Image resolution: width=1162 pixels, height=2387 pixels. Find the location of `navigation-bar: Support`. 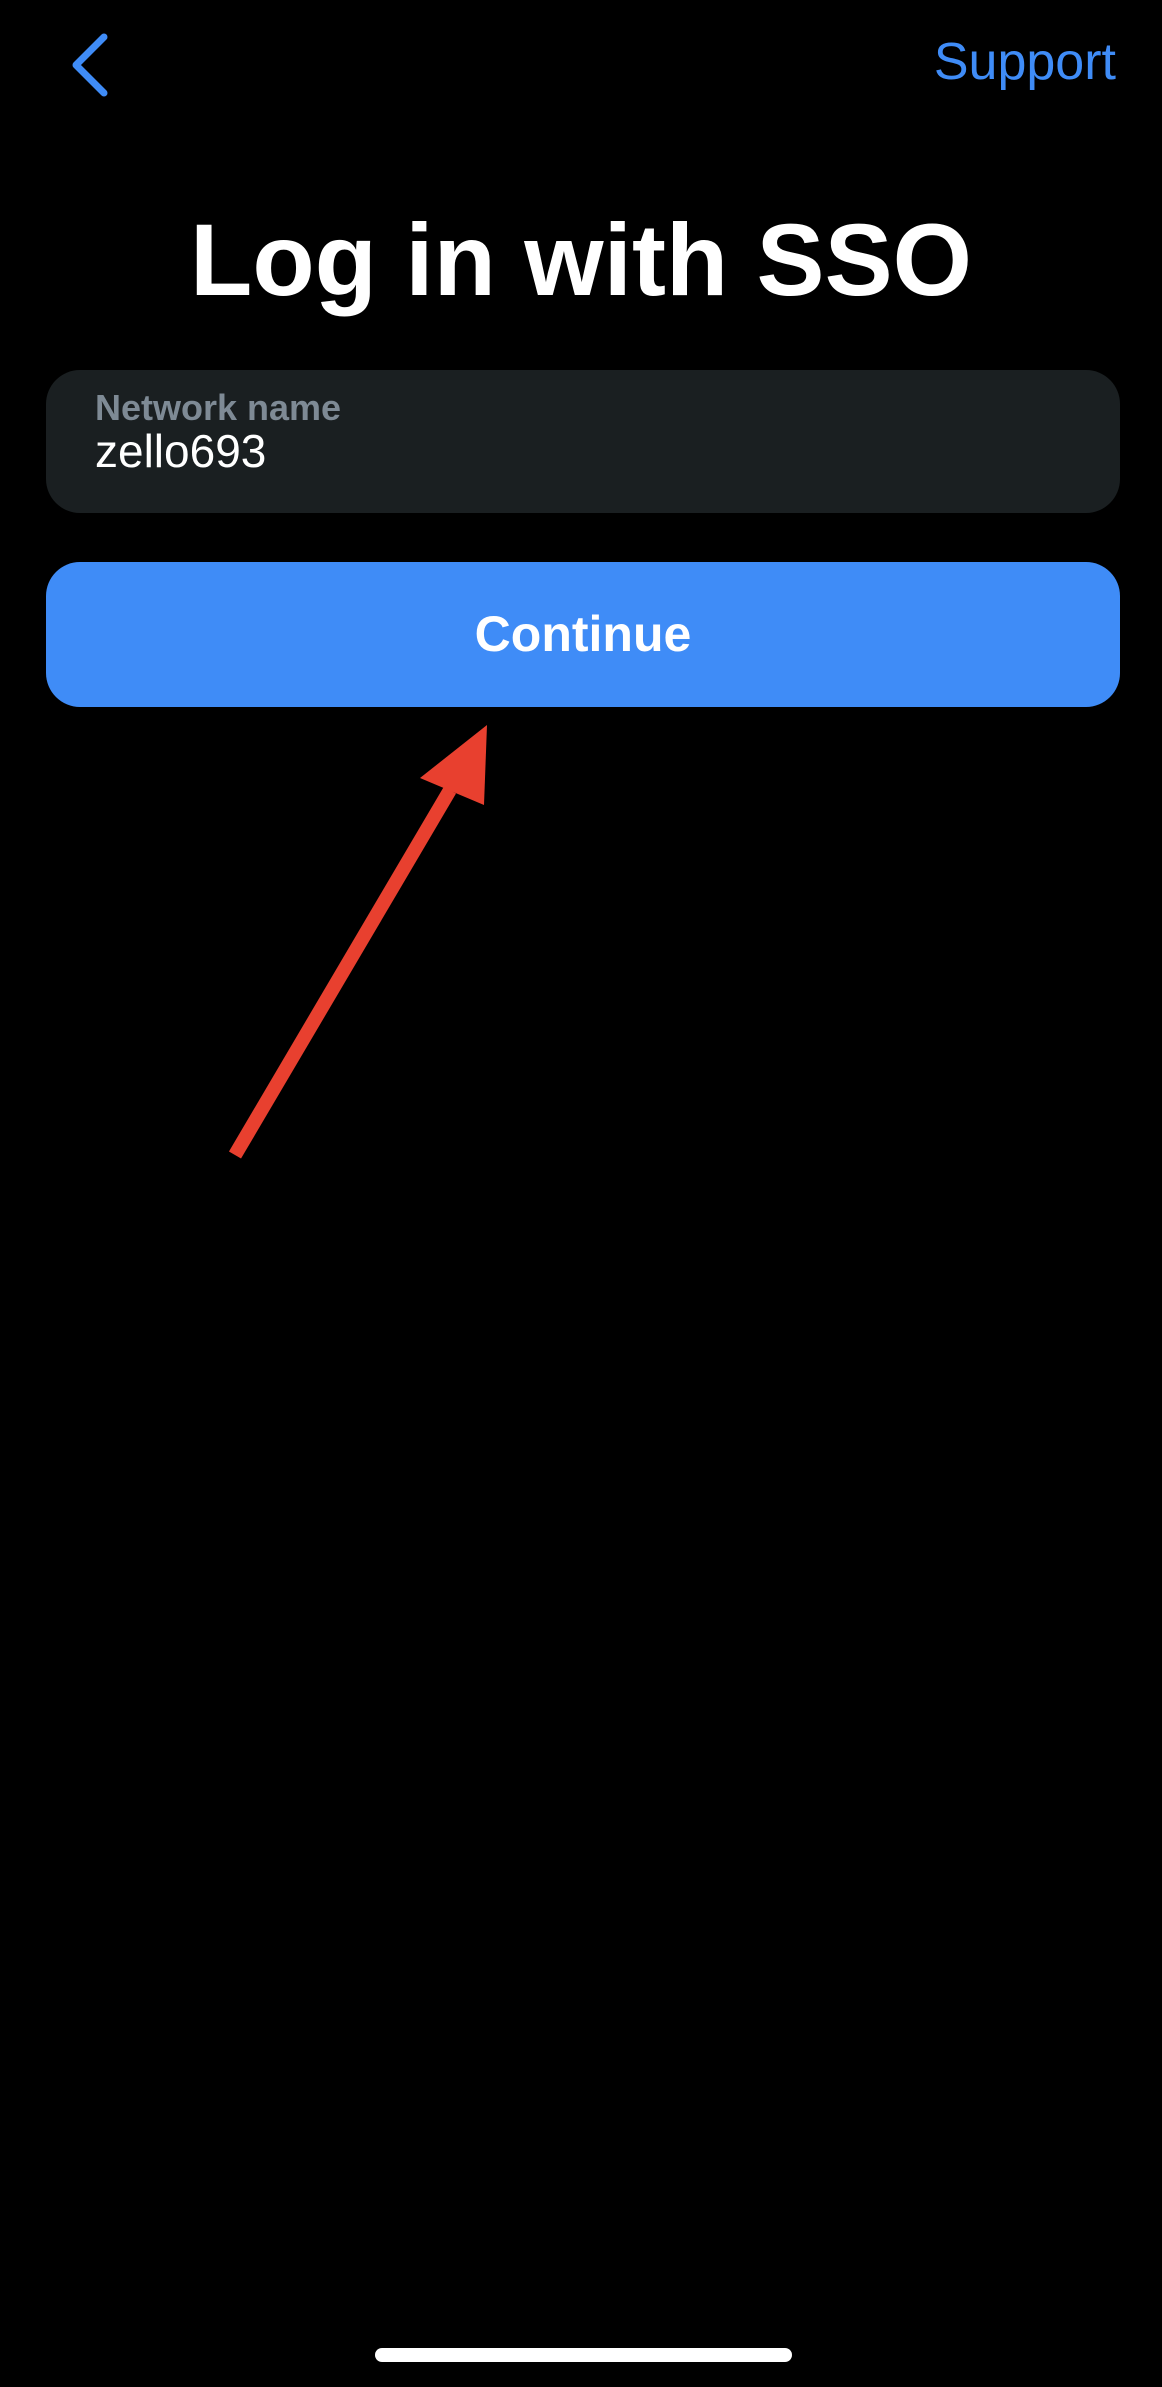

navigation-bar: Support is located at coordinates (581, 65).